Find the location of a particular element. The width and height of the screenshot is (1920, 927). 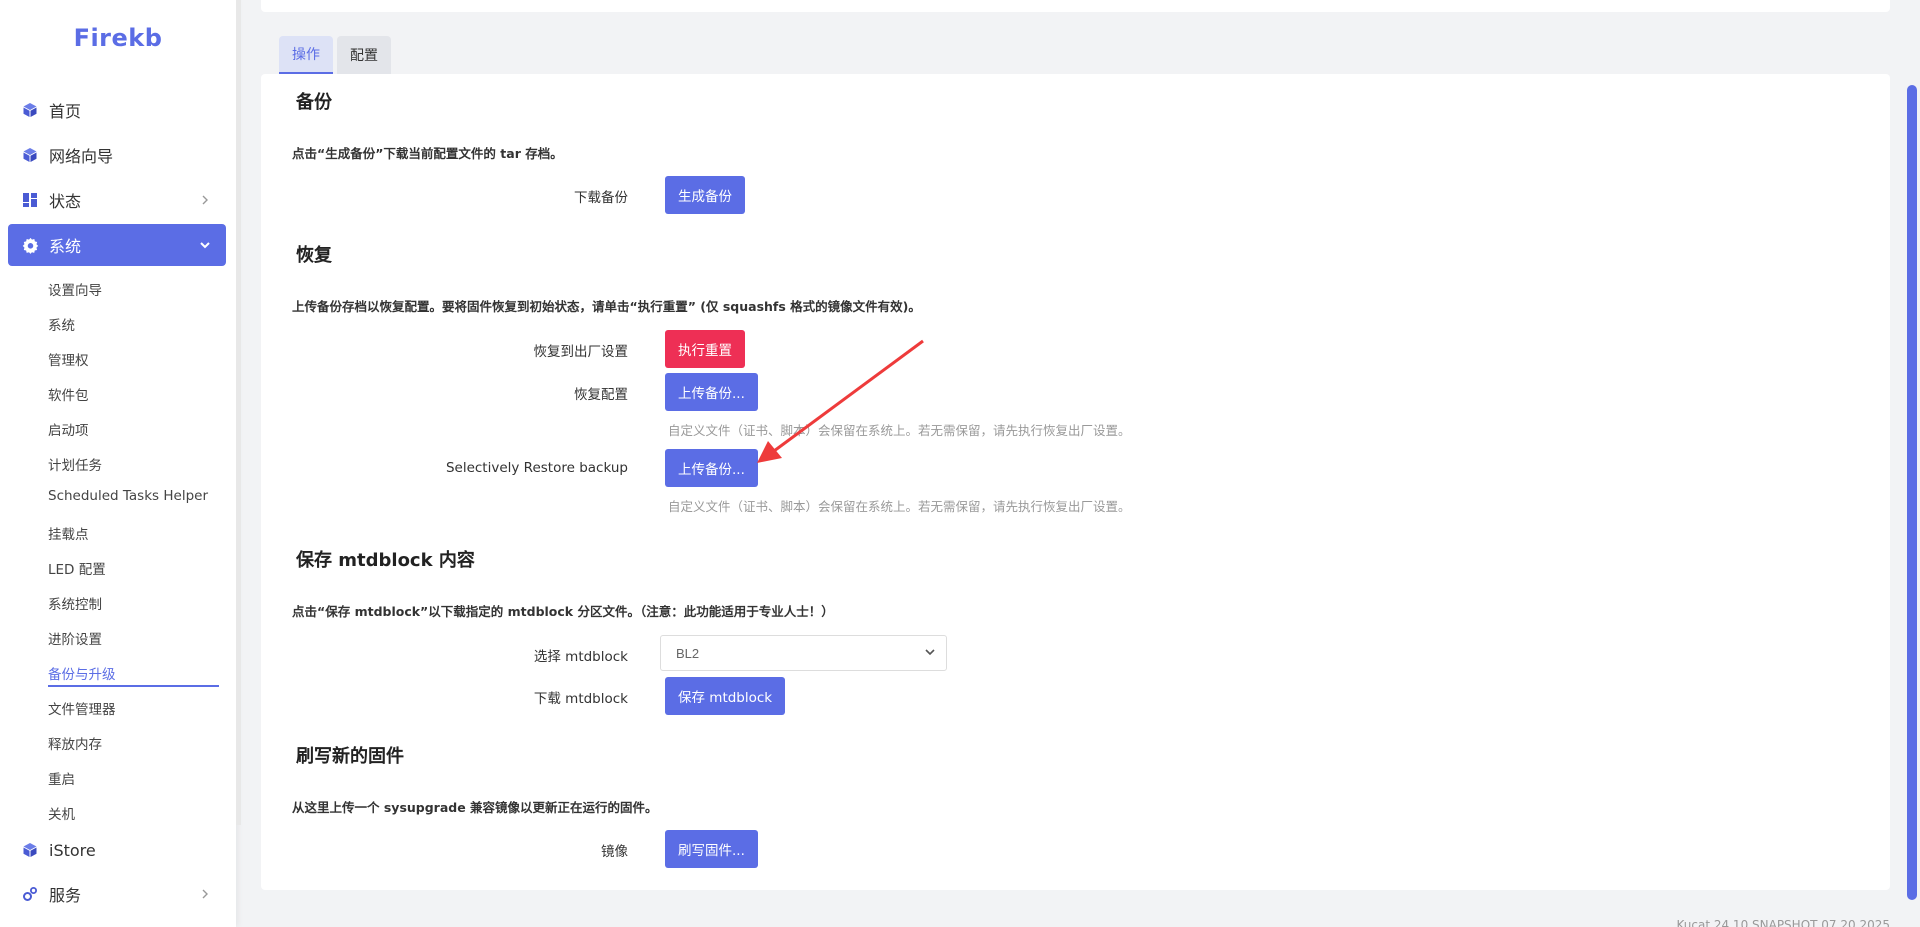

sidebar-item-admin: 管理权 is located at coordinates (68, 359).